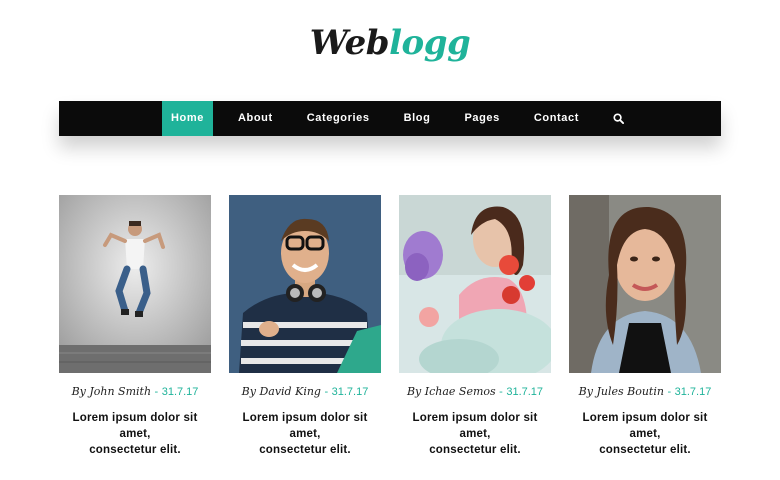 This screenshot has width=780, height=480. I want to click on post-image-smiling-woman, so click(645, 284).